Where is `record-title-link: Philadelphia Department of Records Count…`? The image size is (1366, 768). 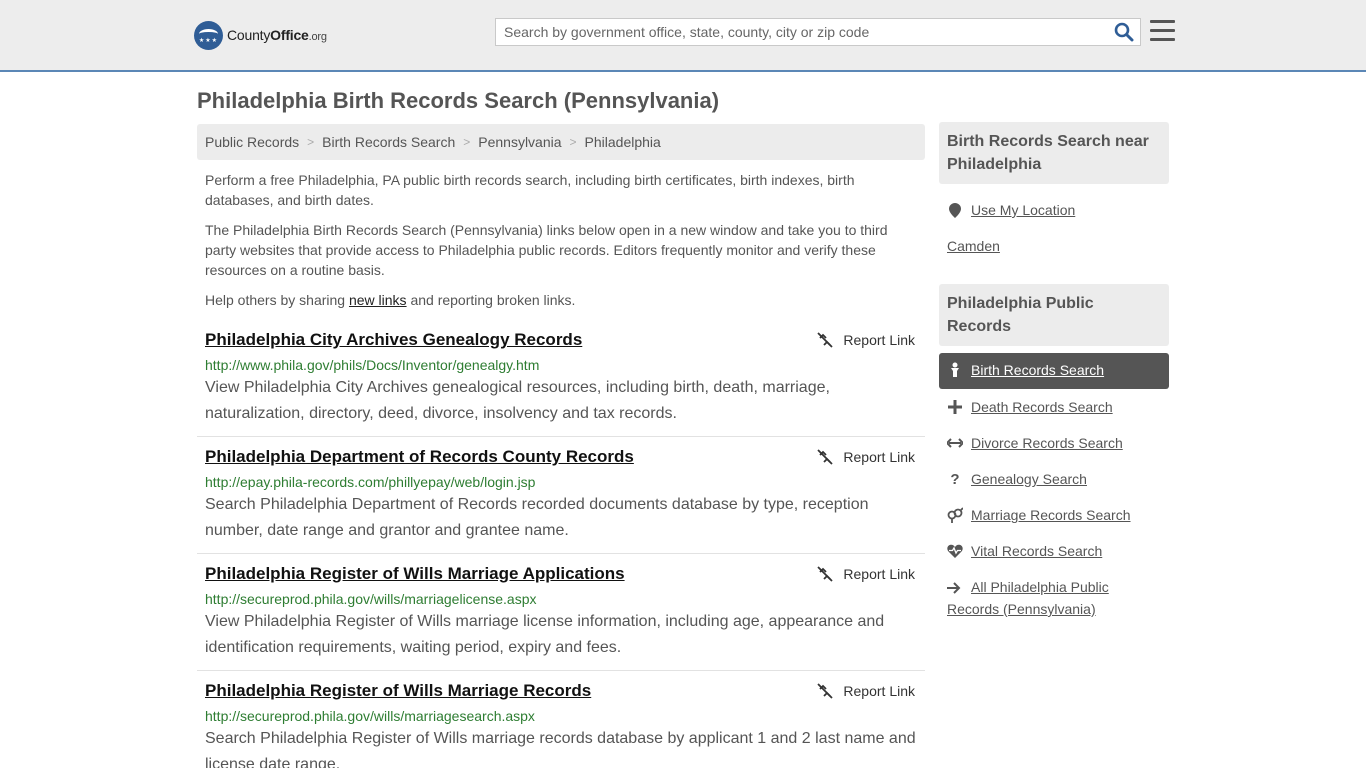
record-title-link: Philadelphia Department of Records Count… is located at coordinates (419, 457).